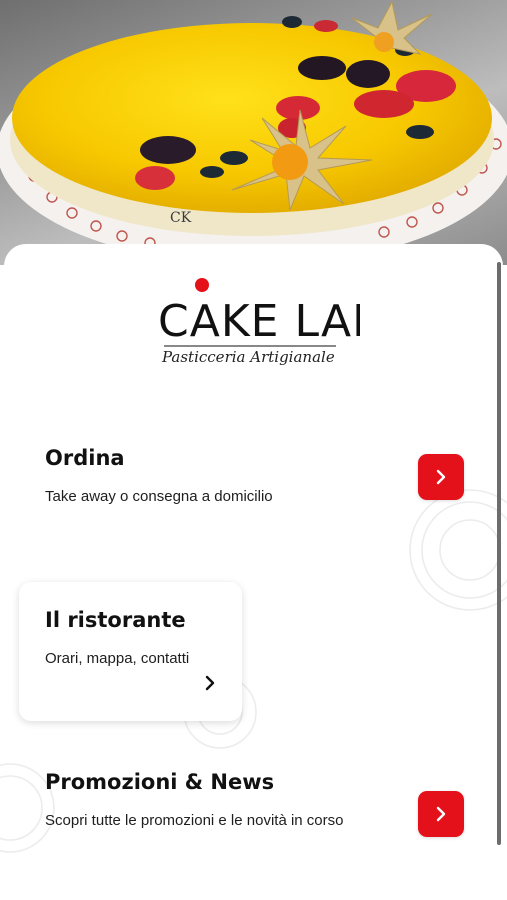 The image size is (507, 900). Describe the element at coordinates (159, 496) in the screenshot. I see `section-subtitle: Take away o consegna a domicilio` at that location.